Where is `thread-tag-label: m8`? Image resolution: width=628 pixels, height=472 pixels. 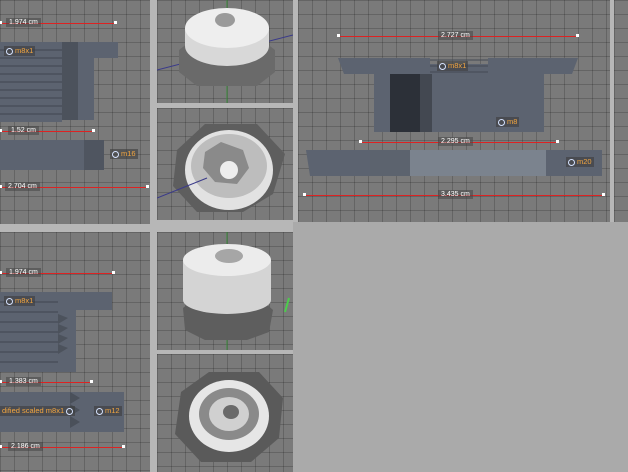 thread-tag-label: m8 is located at coordinates (512, 121).